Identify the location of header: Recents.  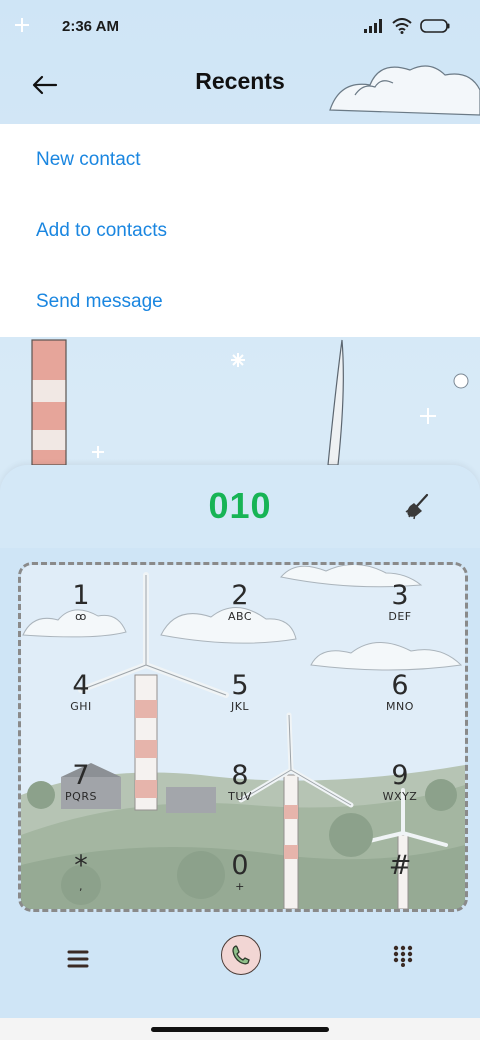
(240, 89).